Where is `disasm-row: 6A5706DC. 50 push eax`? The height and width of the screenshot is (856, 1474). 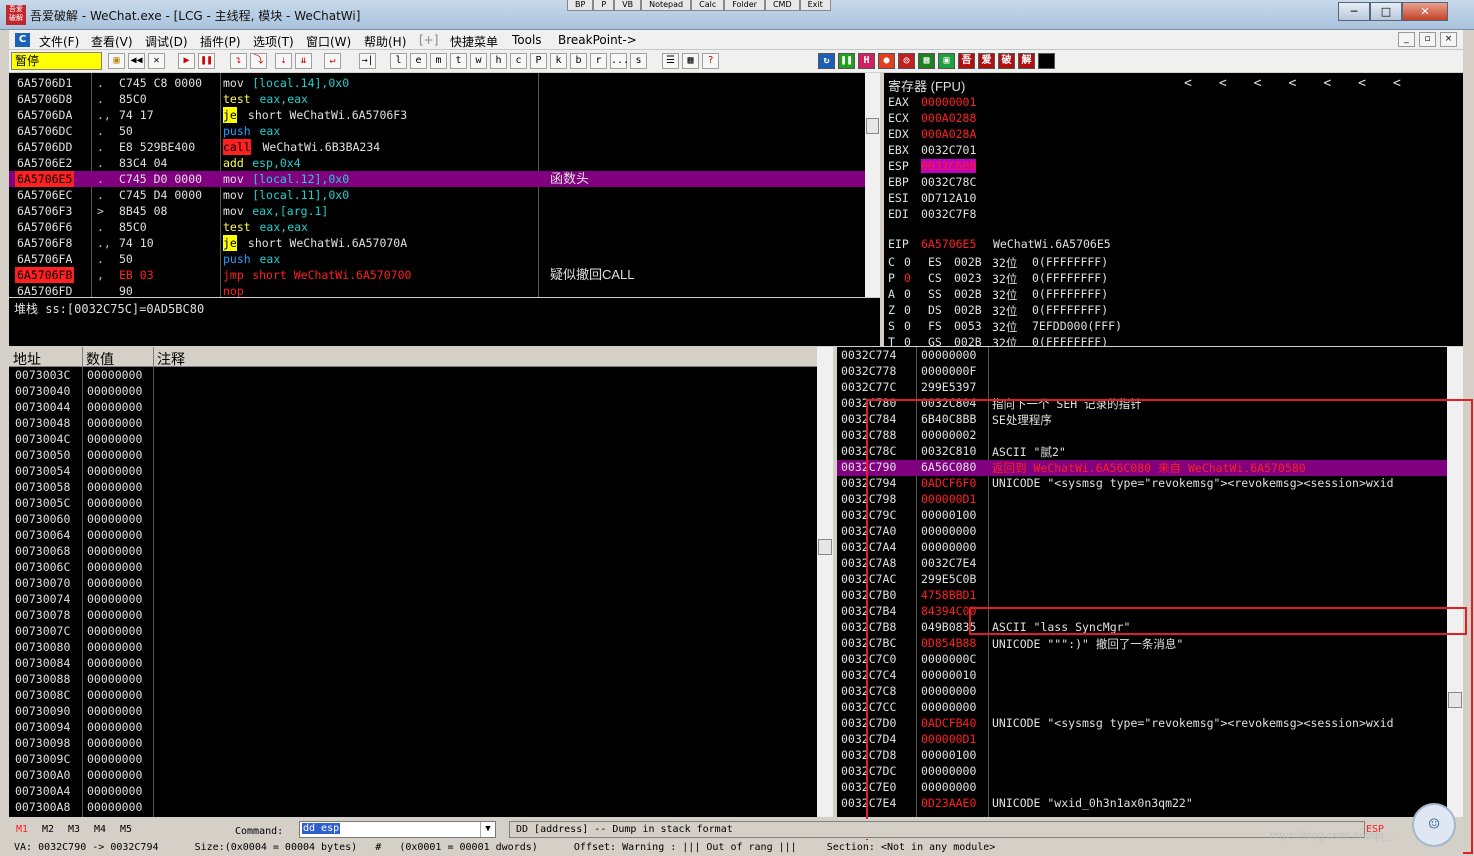 disasm-row: 6A5706DC. 50 push eax is located at coordinates (437, 131).